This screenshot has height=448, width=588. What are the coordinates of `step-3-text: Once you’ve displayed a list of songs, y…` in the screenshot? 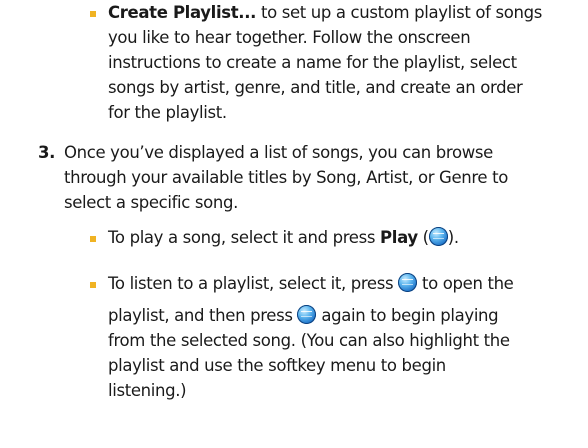 It's located at (324, 177).